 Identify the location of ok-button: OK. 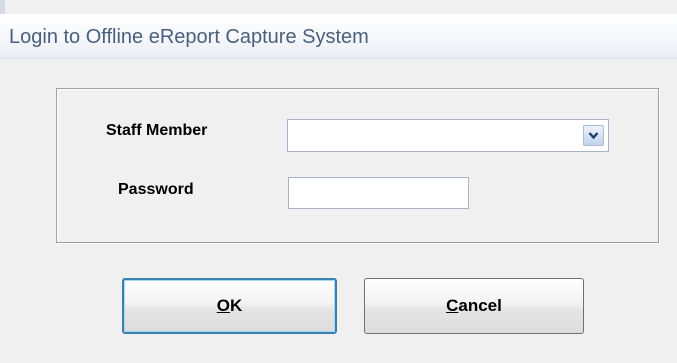
(229, 306).